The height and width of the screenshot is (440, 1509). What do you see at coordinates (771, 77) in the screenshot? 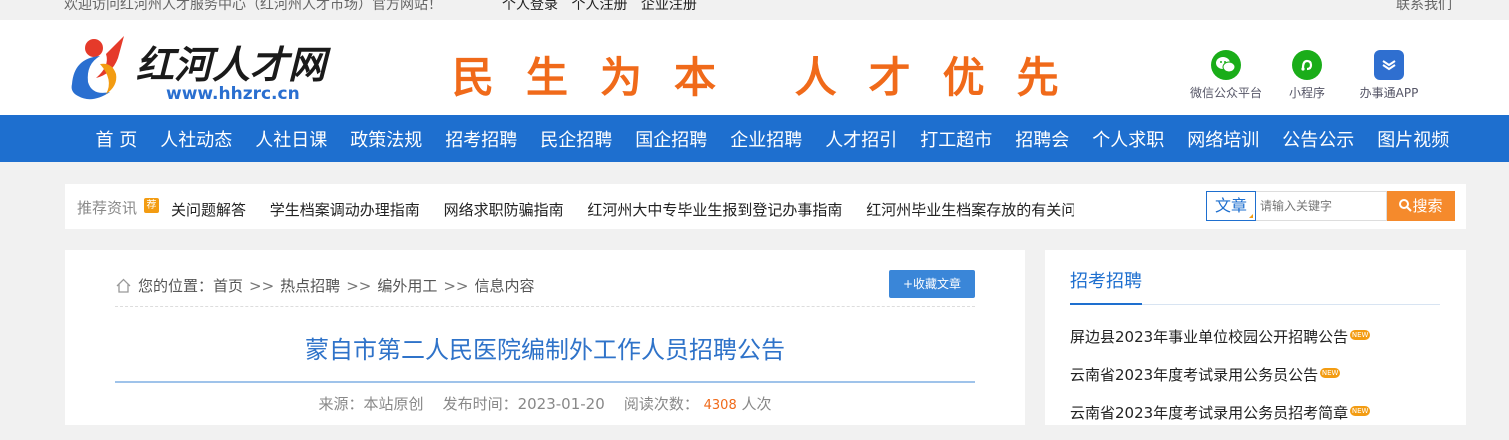
I see `site-slogan: 民生为本 人才优先` at bounding box center [771, 77].